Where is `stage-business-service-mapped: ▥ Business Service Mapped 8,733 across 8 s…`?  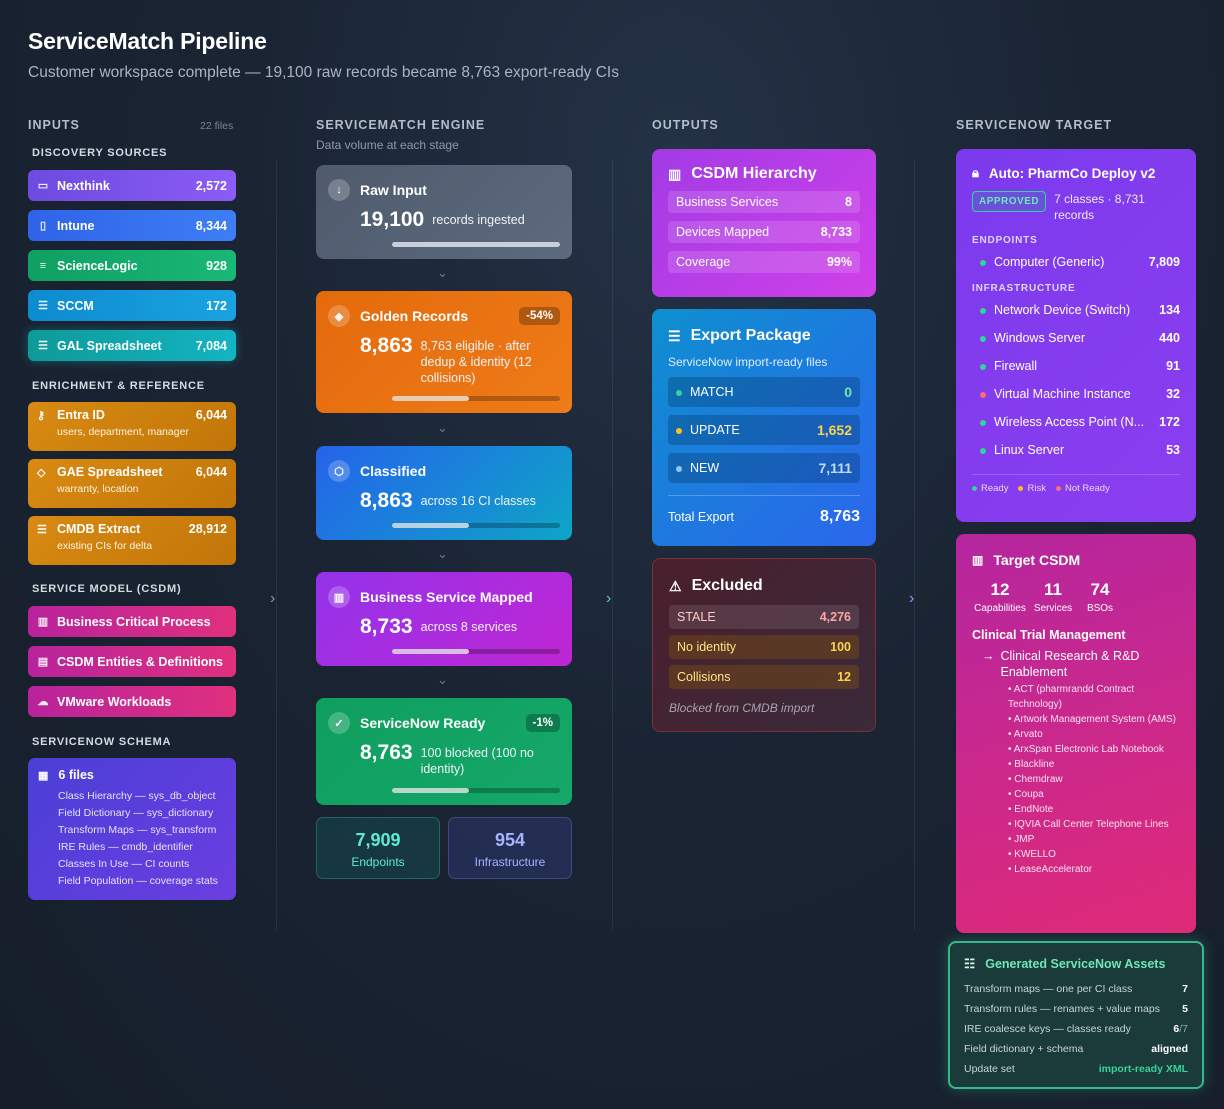
stage-business-service-mapped: ▥ Business Service Mapped 8,733 across 8 s… is located at coordinates (444, 619).